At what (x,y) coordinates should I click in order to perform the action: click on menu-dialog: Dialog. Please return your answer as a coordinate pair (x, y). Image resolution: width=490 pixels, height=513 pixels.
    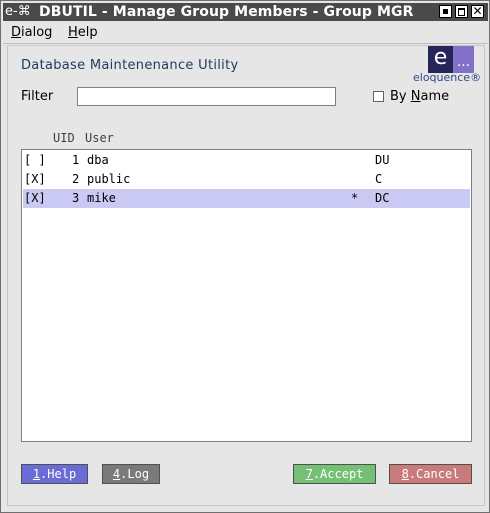
    Looking at the image, I should click on (31, 32).